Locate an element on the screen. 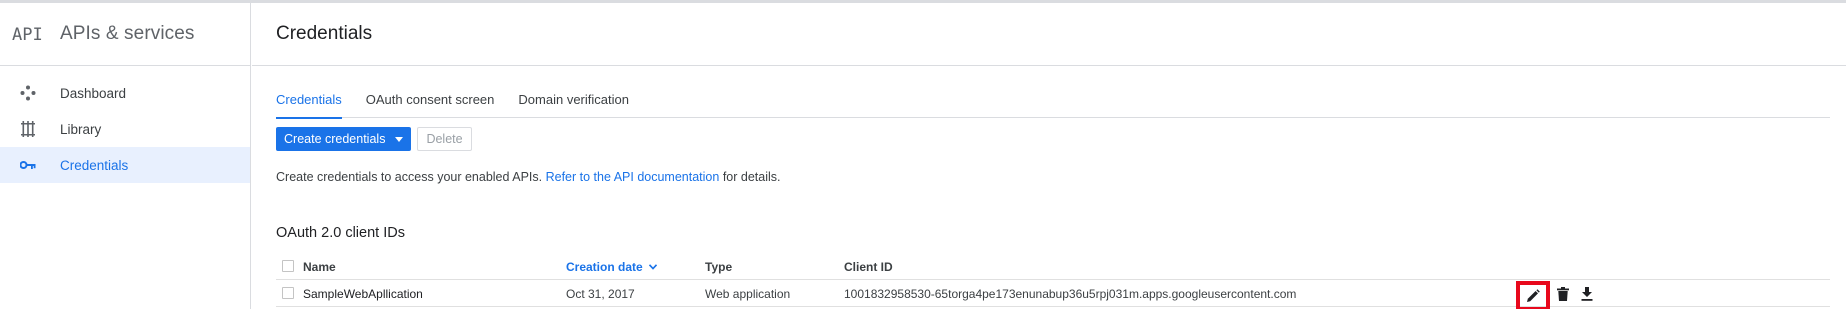 The height and width of the screenshot is (309, 1846). create-credentials-label: Create credentials is located at coordinates (335, 139).